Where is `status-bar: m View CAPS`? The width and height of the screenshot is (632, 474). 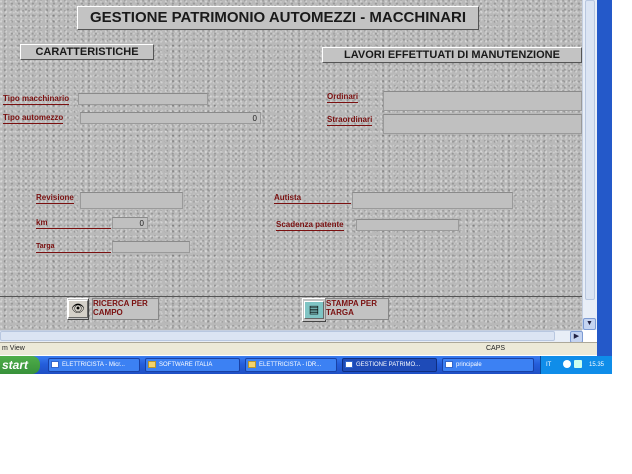 status-bar: m View CAPS is located at coordinates (298, 348).